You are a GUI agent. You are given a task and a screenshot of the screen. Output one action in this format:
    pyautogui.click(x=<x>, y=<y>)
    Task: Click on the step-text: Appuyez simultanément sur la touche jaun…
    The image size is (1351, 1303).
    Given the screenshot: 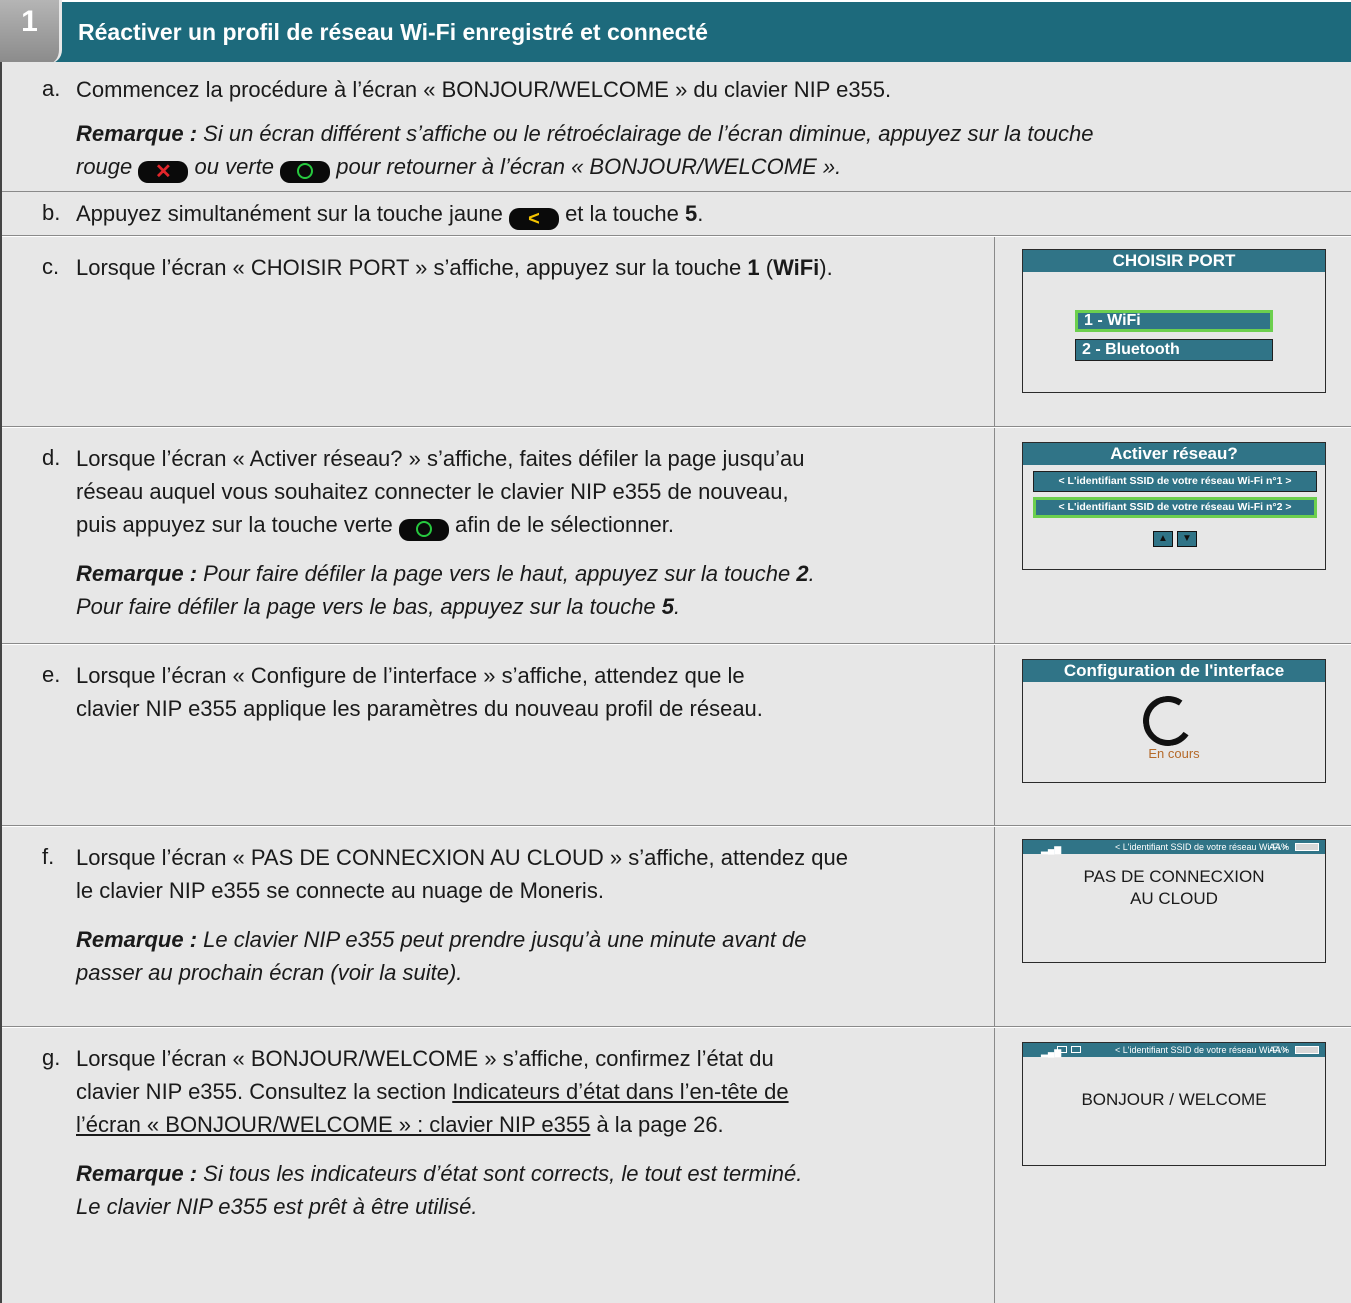 What is the action you would take?
    pyautogui.click(x=289, y=213)
    